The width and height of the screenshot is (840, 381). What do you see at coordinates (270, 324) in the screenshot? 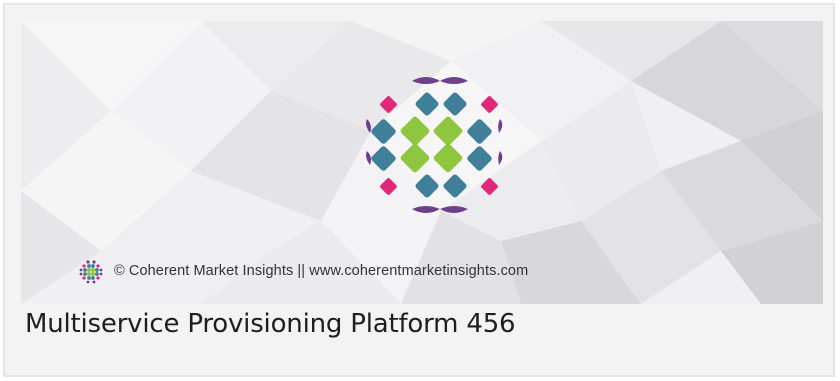
I see `article-title: Multiservice Provisioning Platform 456` at bounding box center [270, 324].